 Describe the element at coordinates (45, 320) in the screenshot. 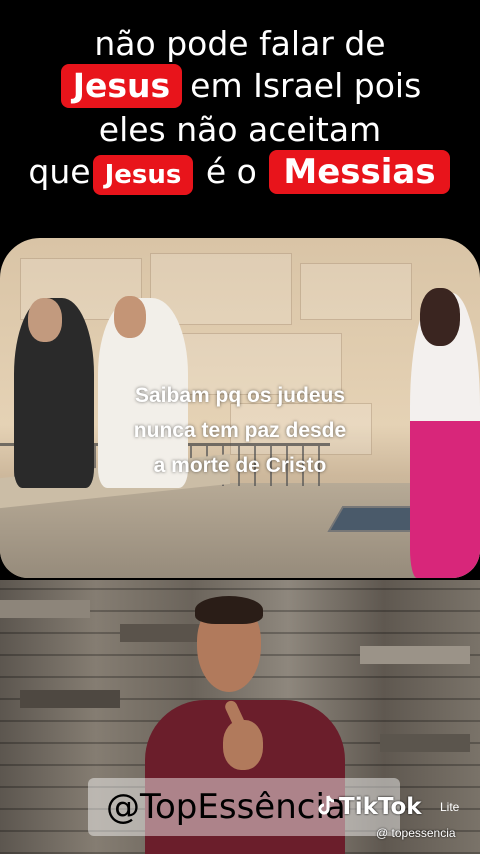

I see `person-left-head` at that location.